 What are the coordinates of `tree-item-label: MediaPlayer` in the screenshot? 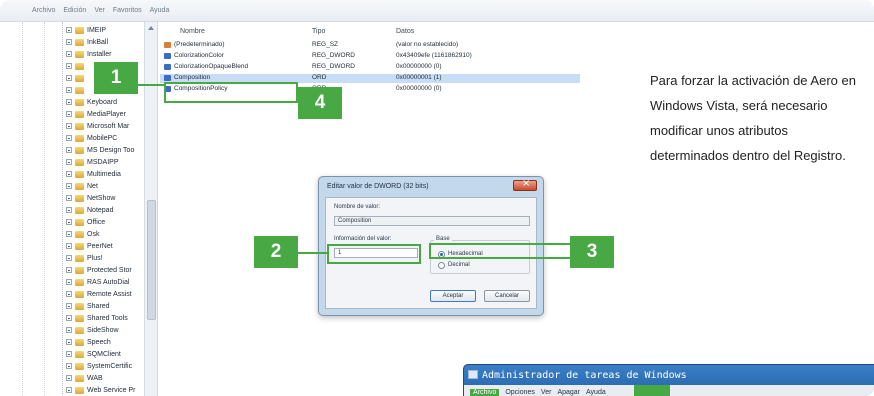 It's located at (106, 114).